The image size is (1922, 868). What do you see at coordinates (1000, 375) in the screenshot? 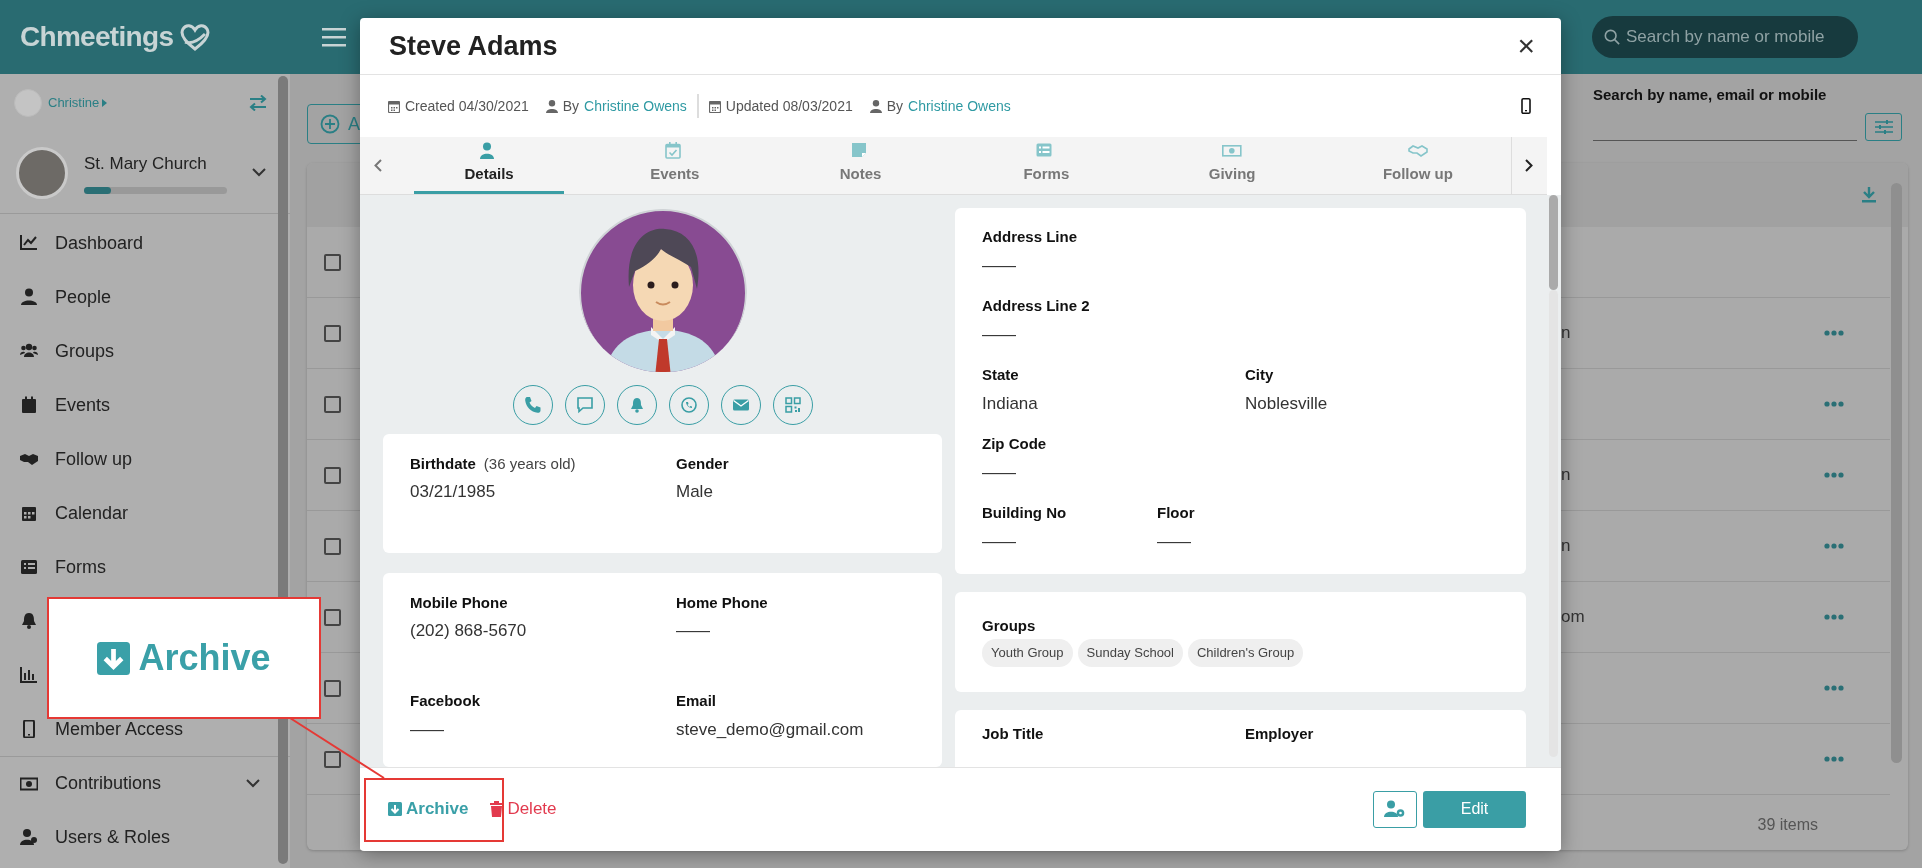
I see `field-label: State` at bounding box center [1000, 375].